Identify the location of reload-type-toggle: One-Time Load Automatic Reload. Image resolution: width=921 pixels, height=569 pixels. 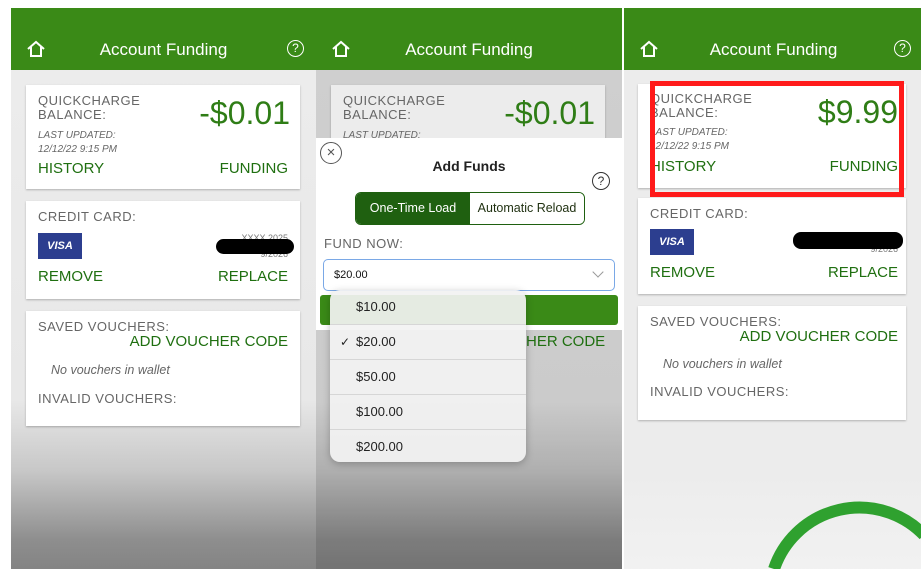
(470, 208).